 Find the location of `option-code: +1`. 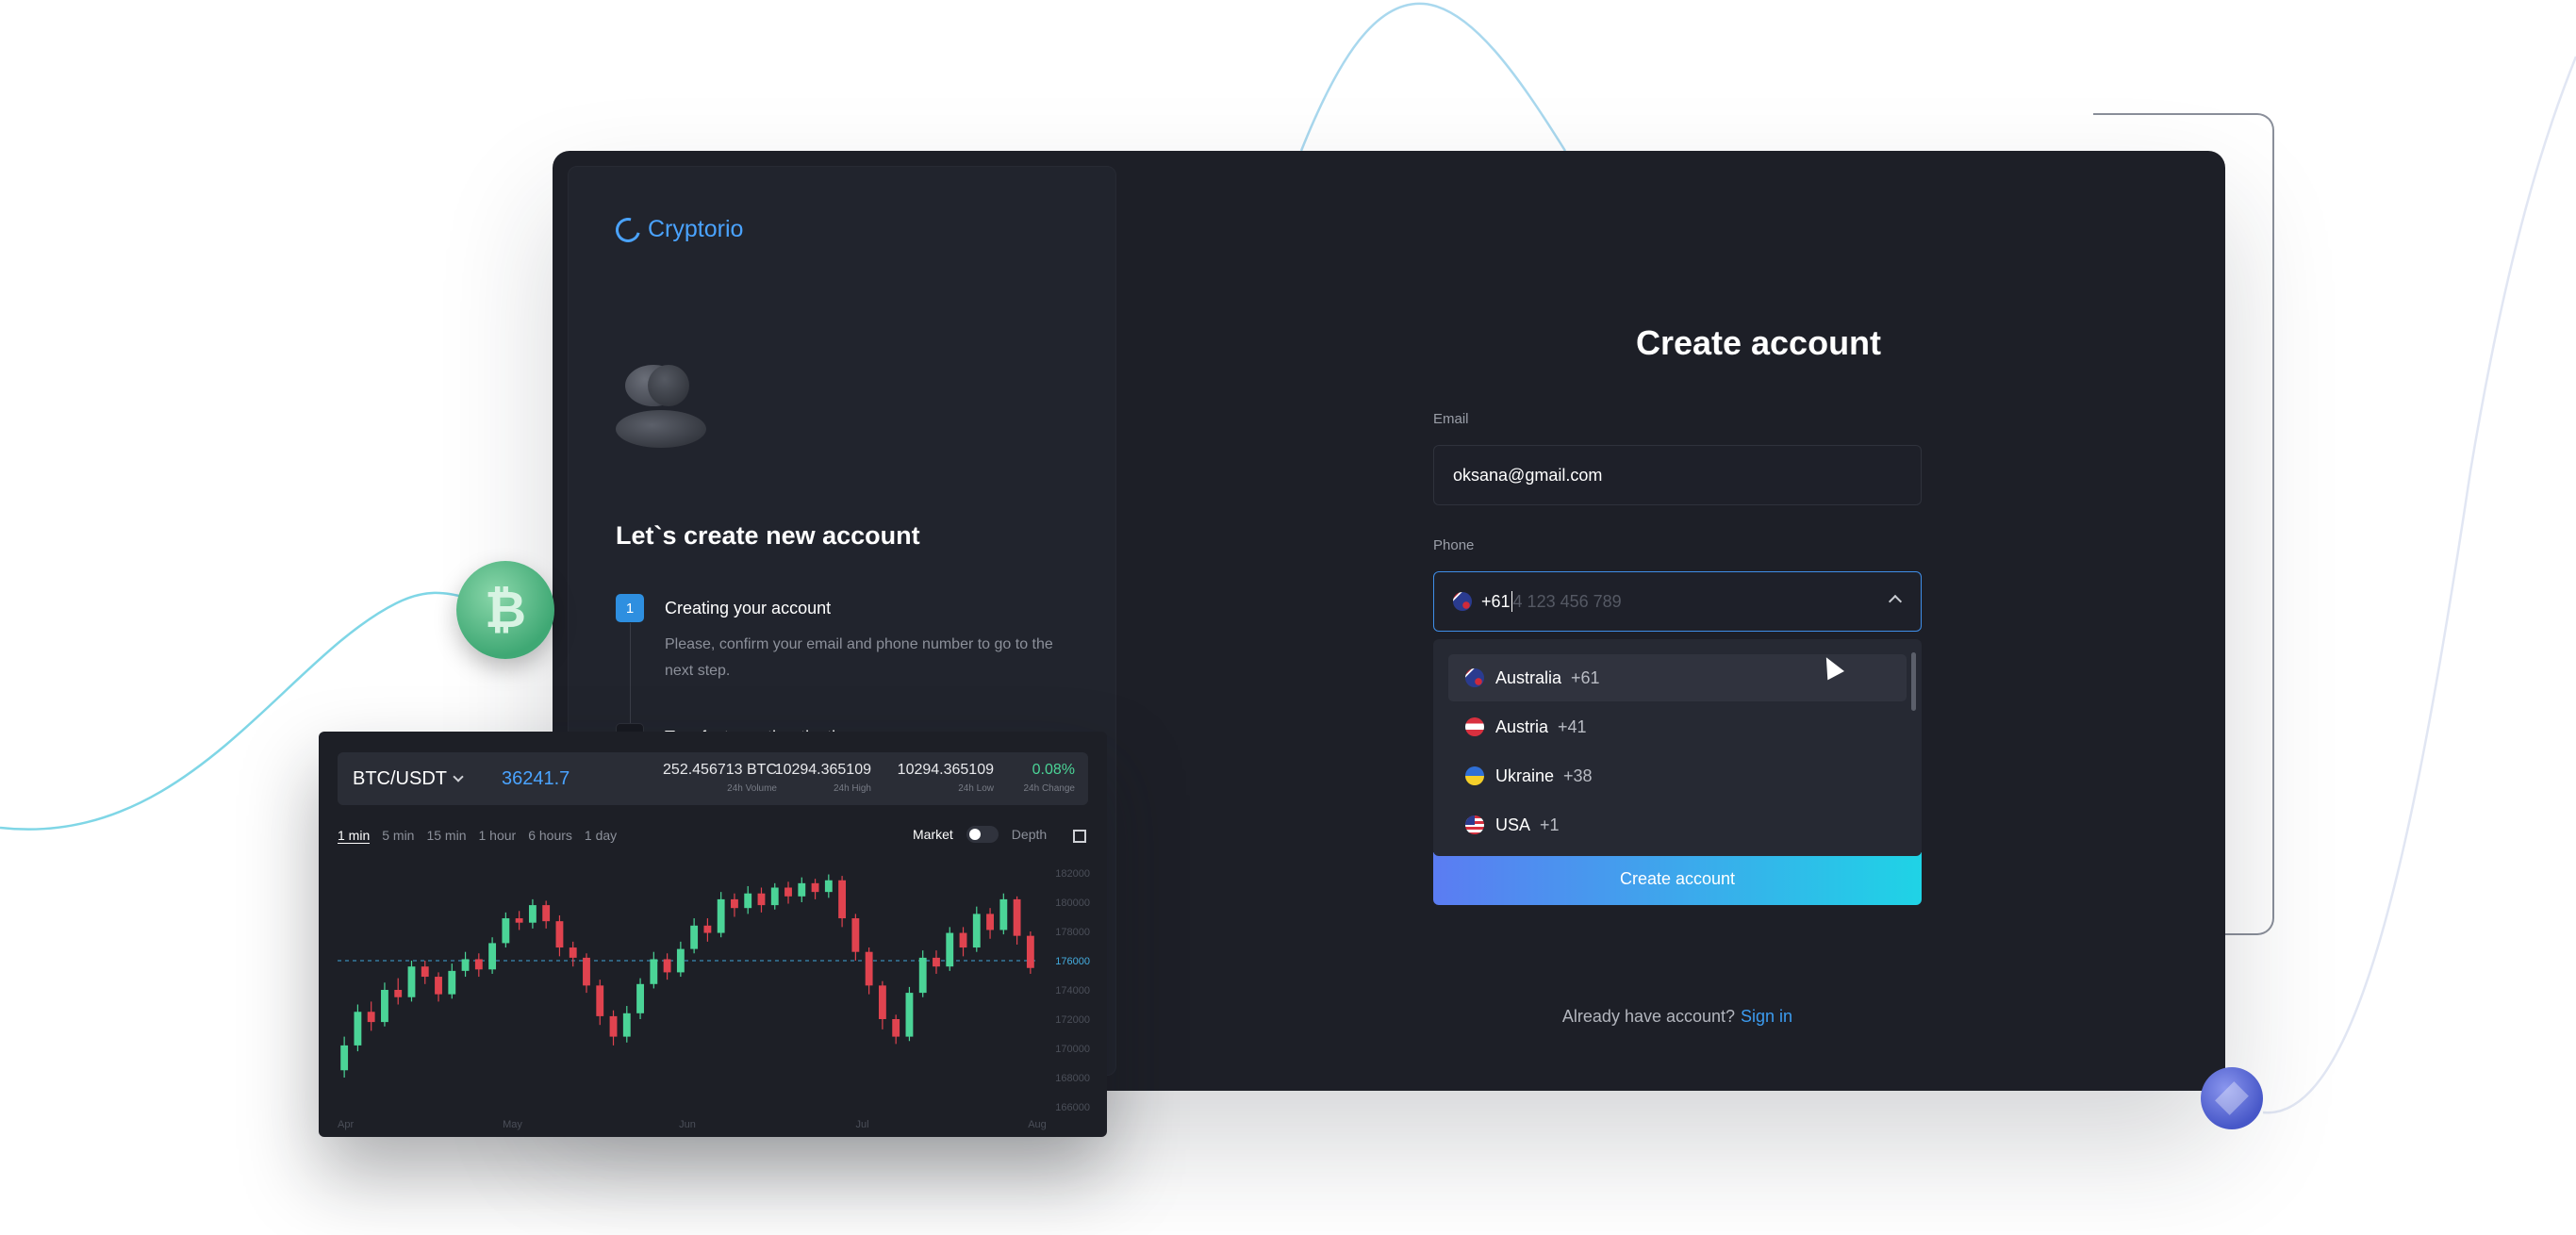

option-code: +1 is located at coordinates (1550, 824).